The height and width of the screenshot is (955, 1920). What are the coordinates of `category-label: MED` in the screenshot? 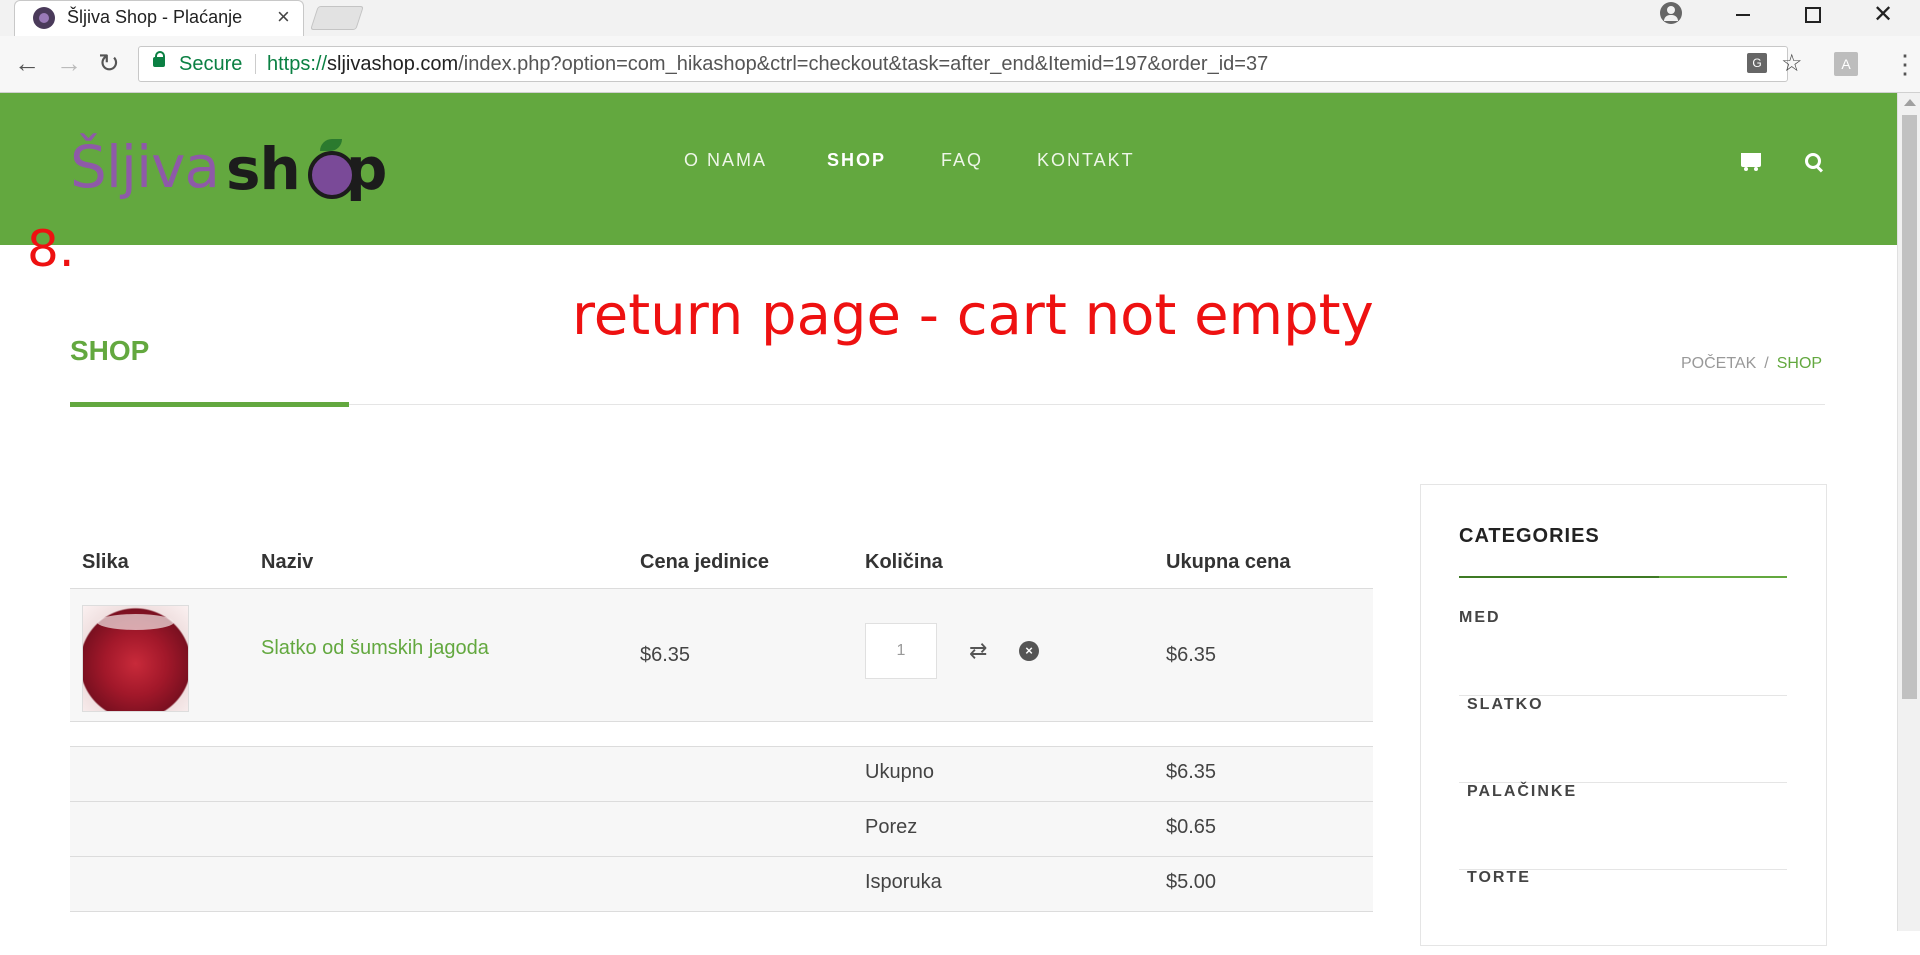 It's located at (1480, 617).